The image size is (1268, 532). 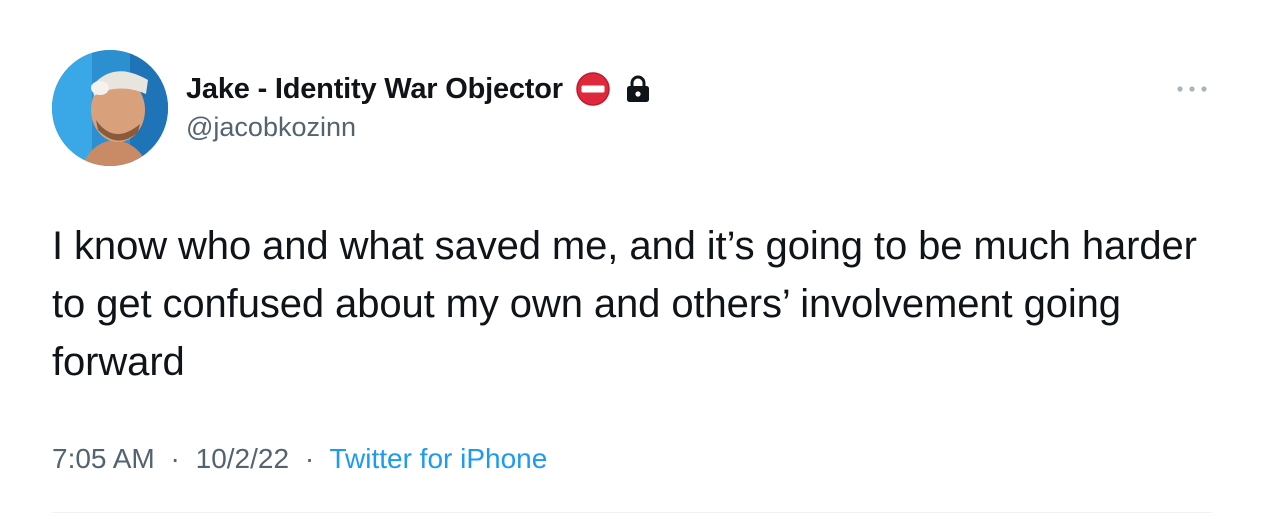 What do you see at coordinates (638, 89) in the screenshot?
I see `lock-icon` at bounding box center [638, 89].